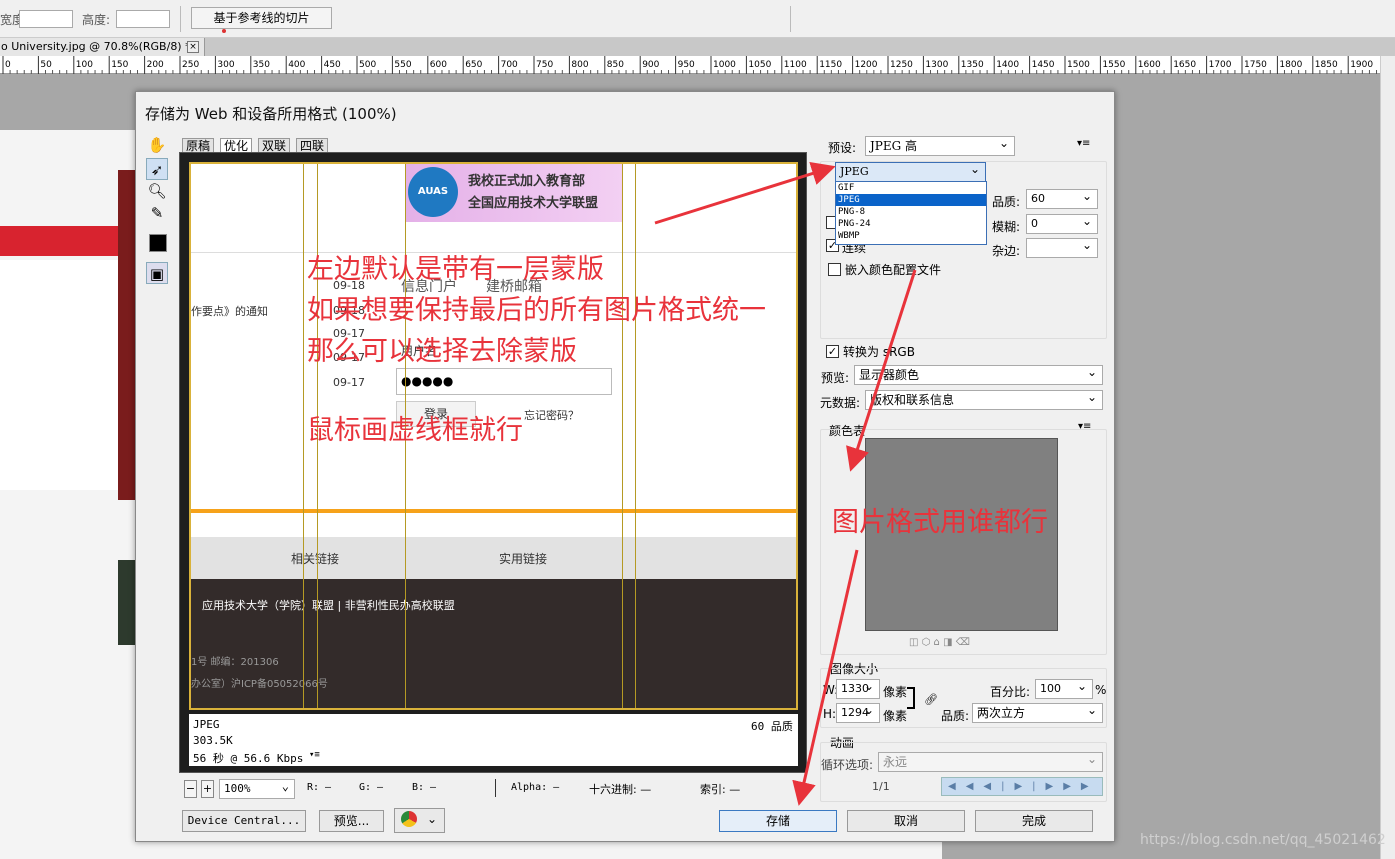  Describe the element at coordinates (1062, 223) in the screenshot. I see `blur-input: 0` at that location.